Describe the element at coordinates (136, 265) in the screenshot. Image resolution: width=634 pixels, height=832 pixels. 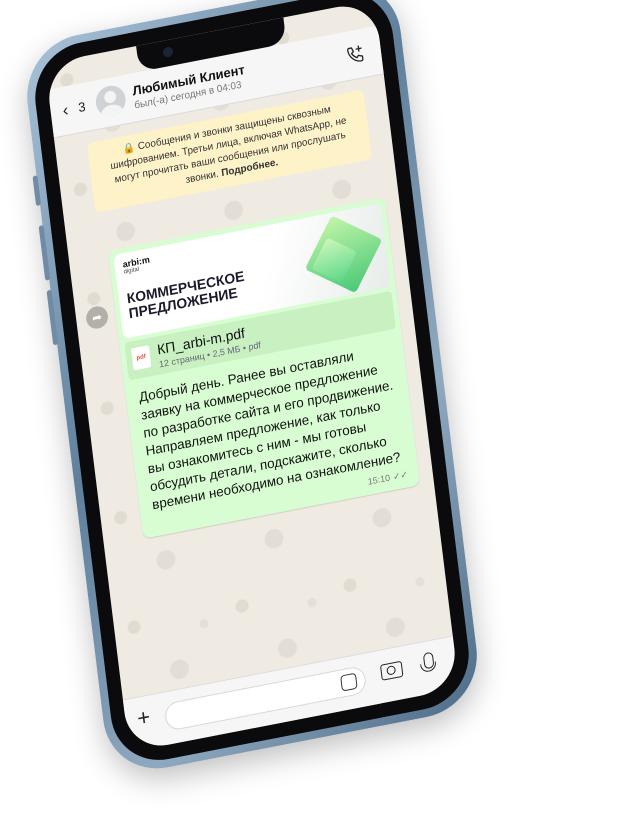
I see `brand-logo: arbi:m digital` at that location.